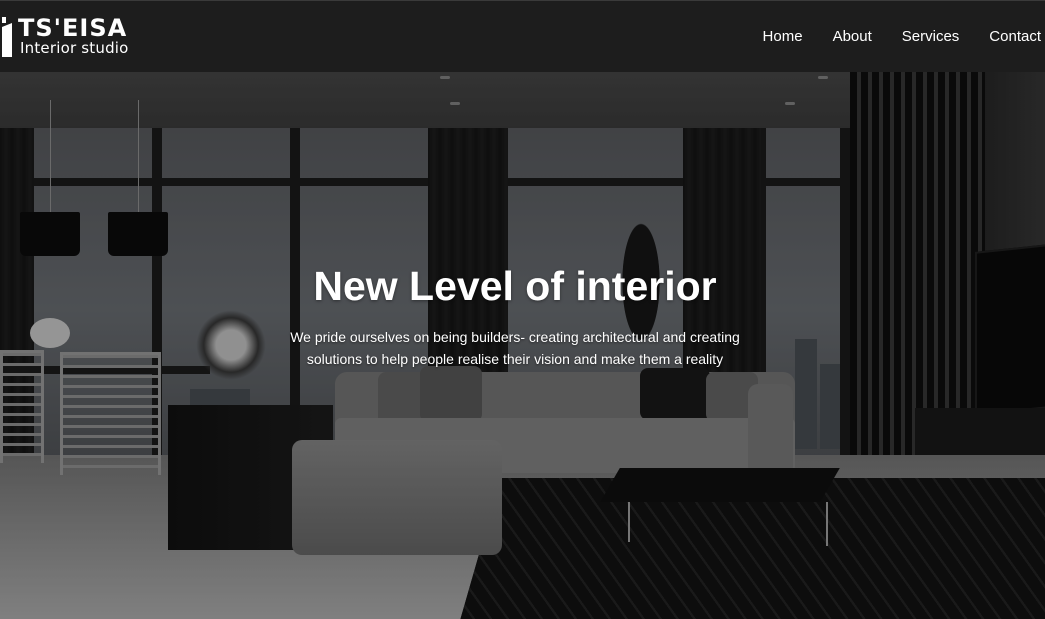  What do you see at coordinates (783, 37) in the screenshot?
I see `nav-home-link: Home` at bounding box center [783, 37].